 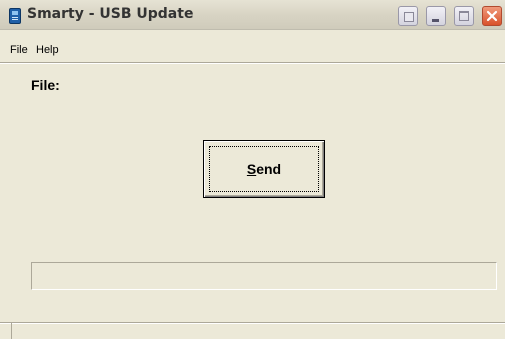 What do you see at coordinates (15, 16) in the screenshot?
I see `smarty-phone-icon` at bounding box center [15, 16].